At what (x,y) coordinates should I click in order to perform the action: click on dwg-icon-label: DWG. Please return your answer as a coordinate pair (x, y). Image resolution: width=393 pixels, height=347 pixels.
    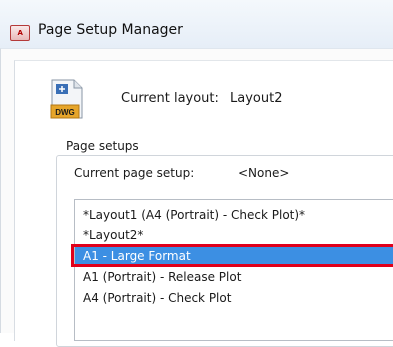
    Looking at the image, I should click on (65, 112).